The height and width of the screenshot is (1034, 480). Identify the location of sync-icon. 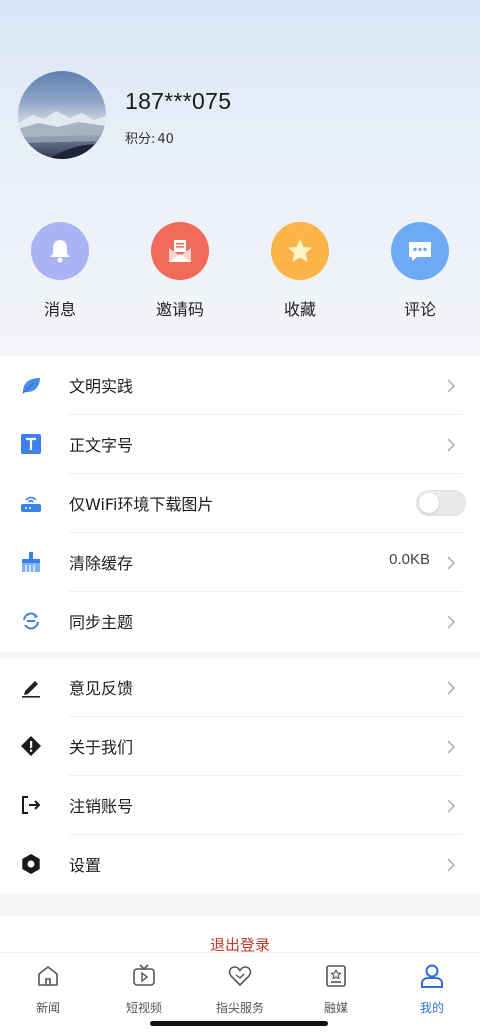
(31, 621).